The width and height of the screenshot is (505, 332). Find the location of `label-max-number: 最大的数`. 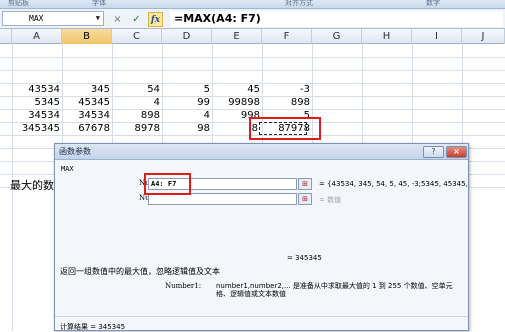

label-max-number: 最大的数 is located at coordinates (32, 185).